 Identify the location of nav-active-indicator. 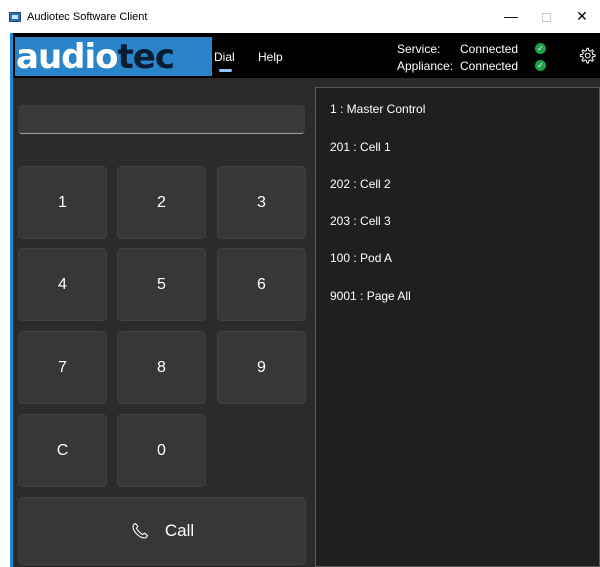
(225, 70).